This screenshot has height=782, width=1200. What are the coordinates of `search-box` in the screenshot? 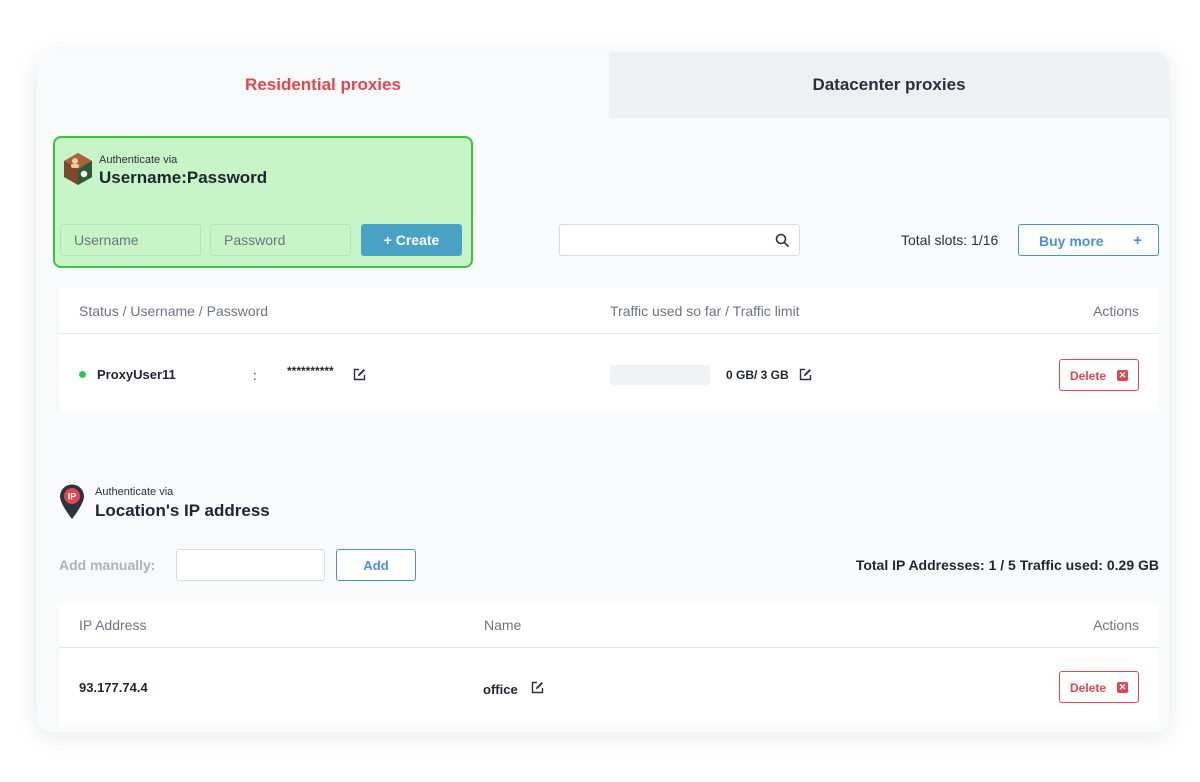 It's located at (679, 240).